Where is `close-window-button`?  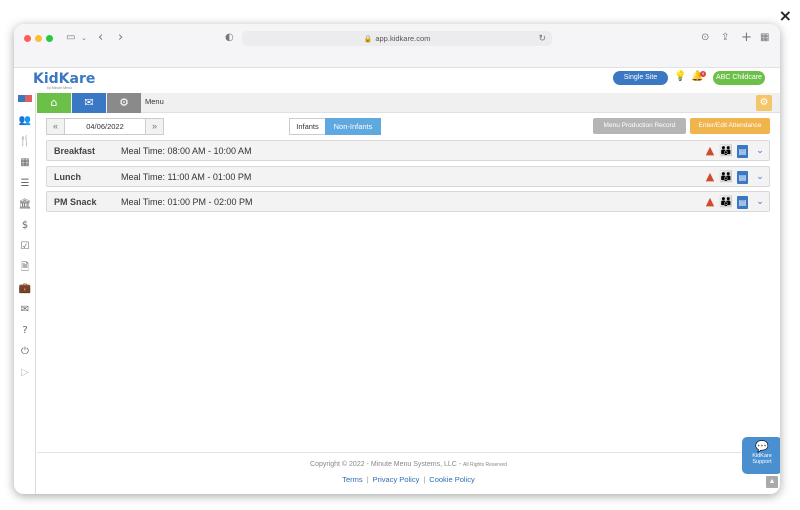 close-window-button is located at coordinates (27, 38).